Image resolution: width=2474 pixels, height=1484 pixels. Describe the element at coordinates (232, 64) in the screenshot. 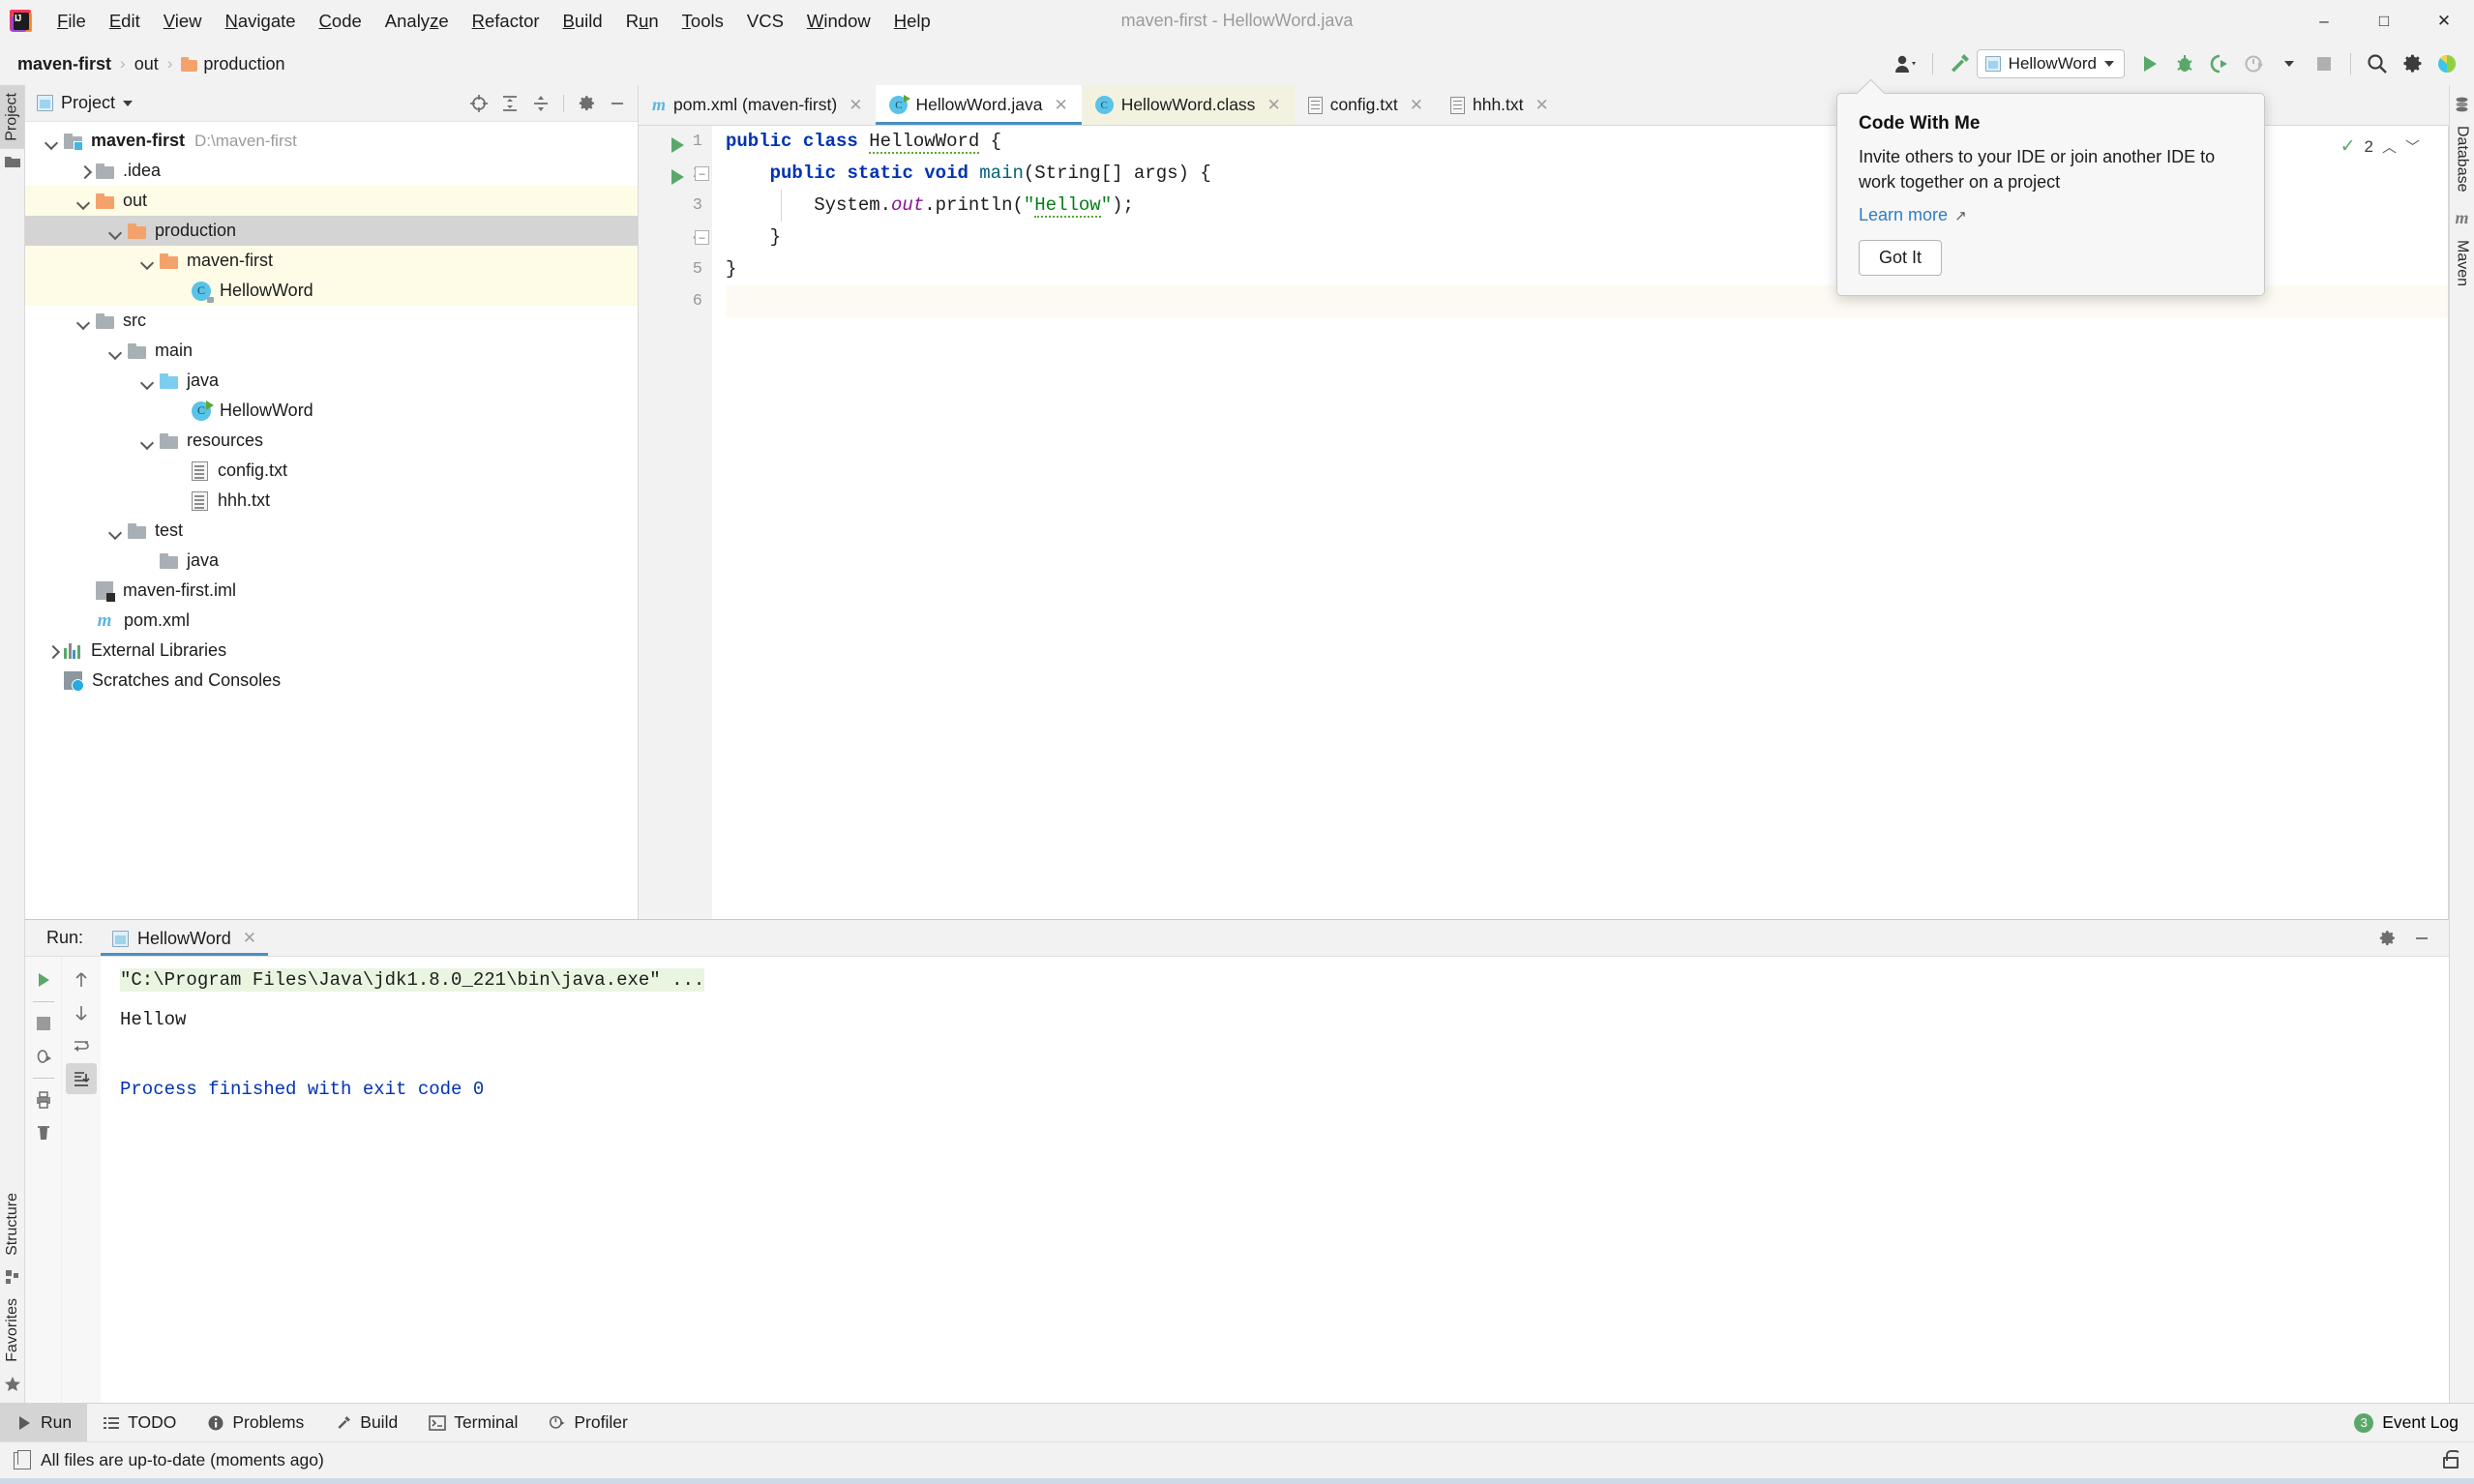

I see `breadcrumb-item-production: production` at that location.